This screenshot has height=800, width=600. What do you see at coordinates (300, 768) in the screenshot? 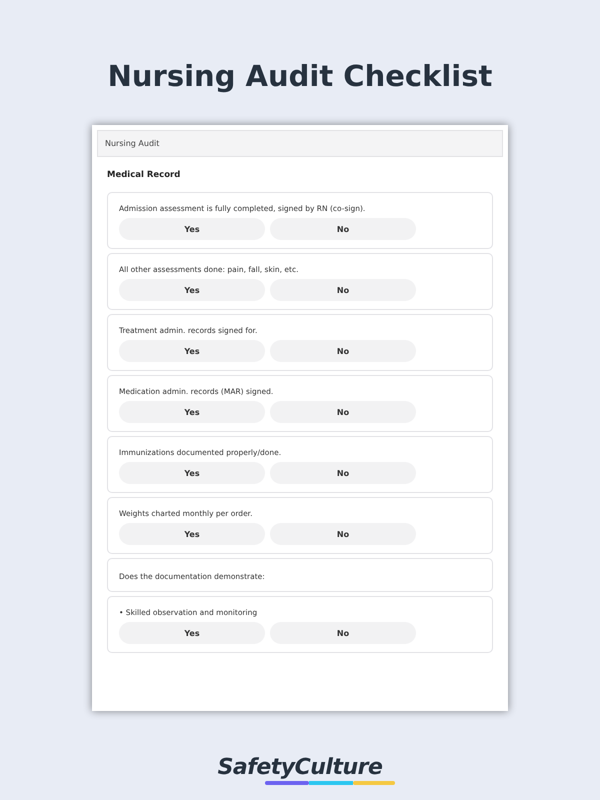
I see `brand-logo: SafetyCulture` at bounding box center [300, 768].